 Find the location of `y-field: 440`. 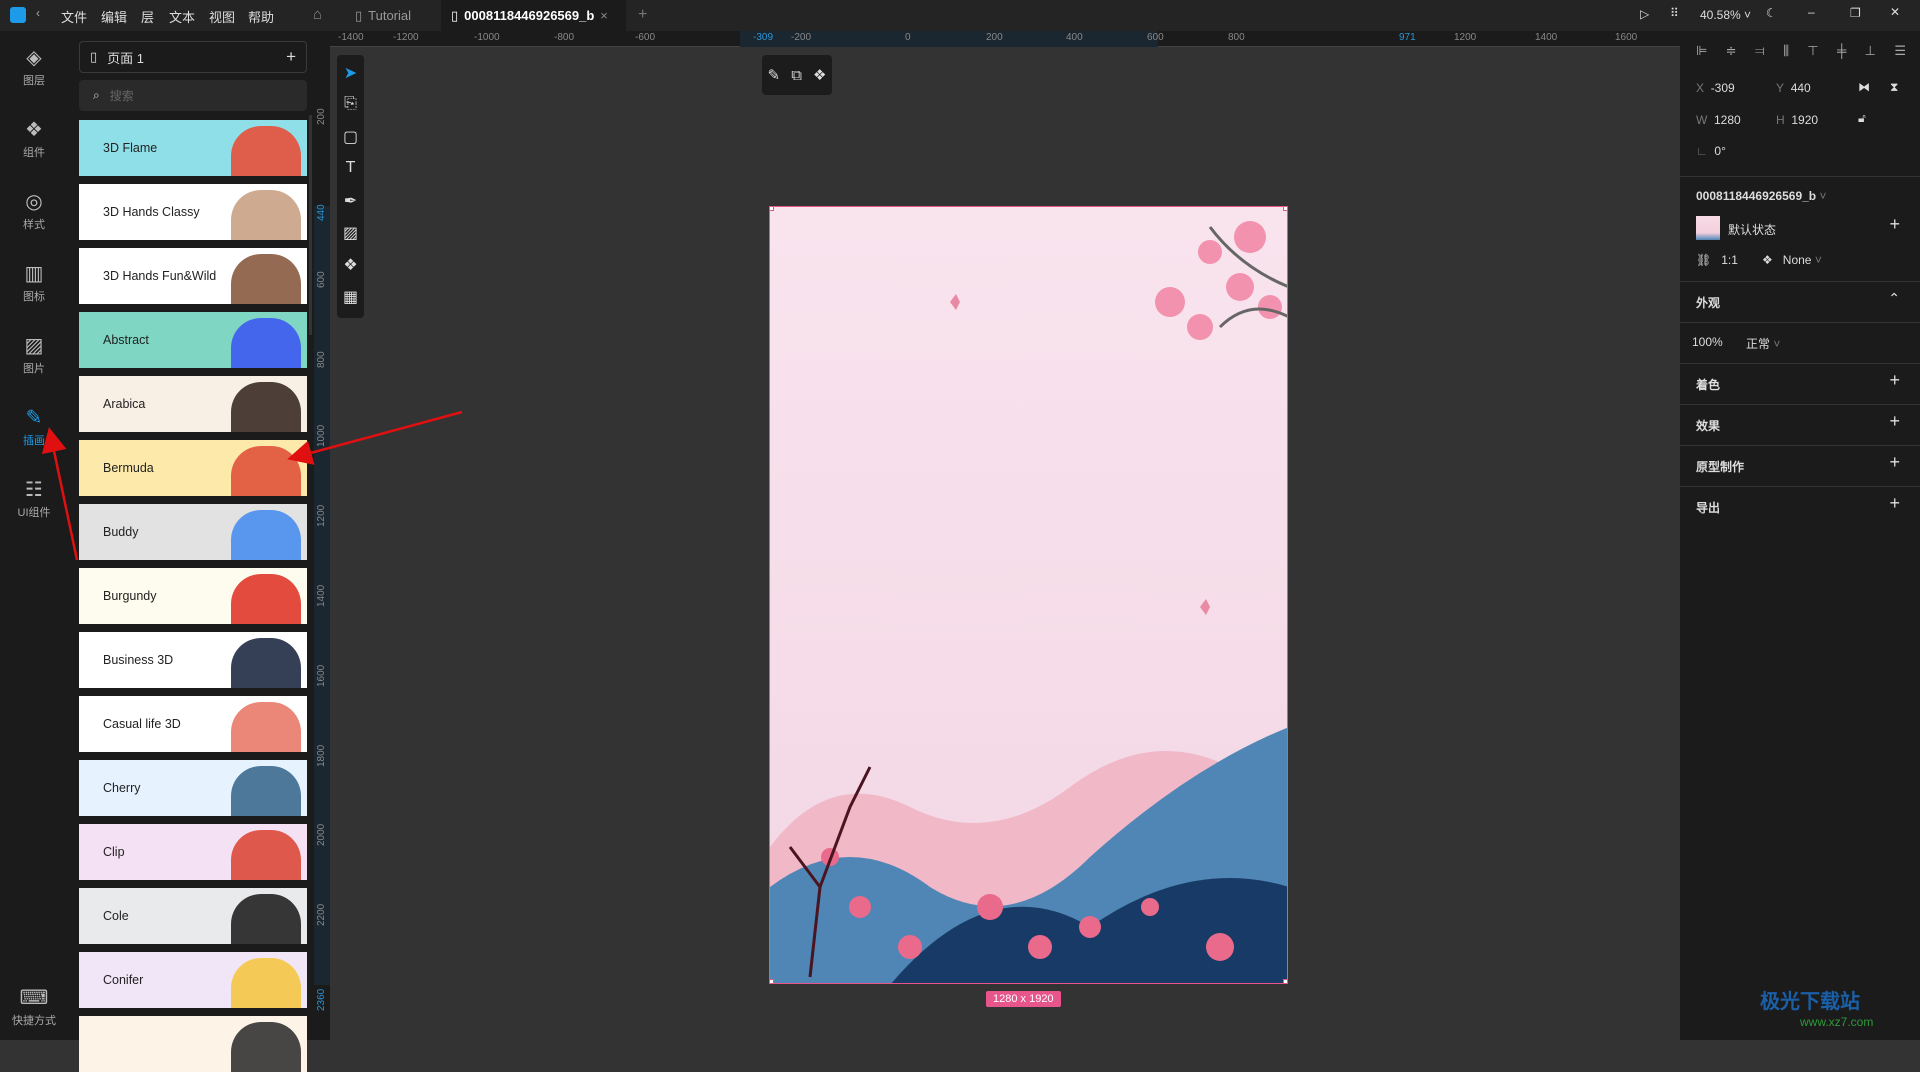

y-field: 440 is located at coordinates (1801, 88).